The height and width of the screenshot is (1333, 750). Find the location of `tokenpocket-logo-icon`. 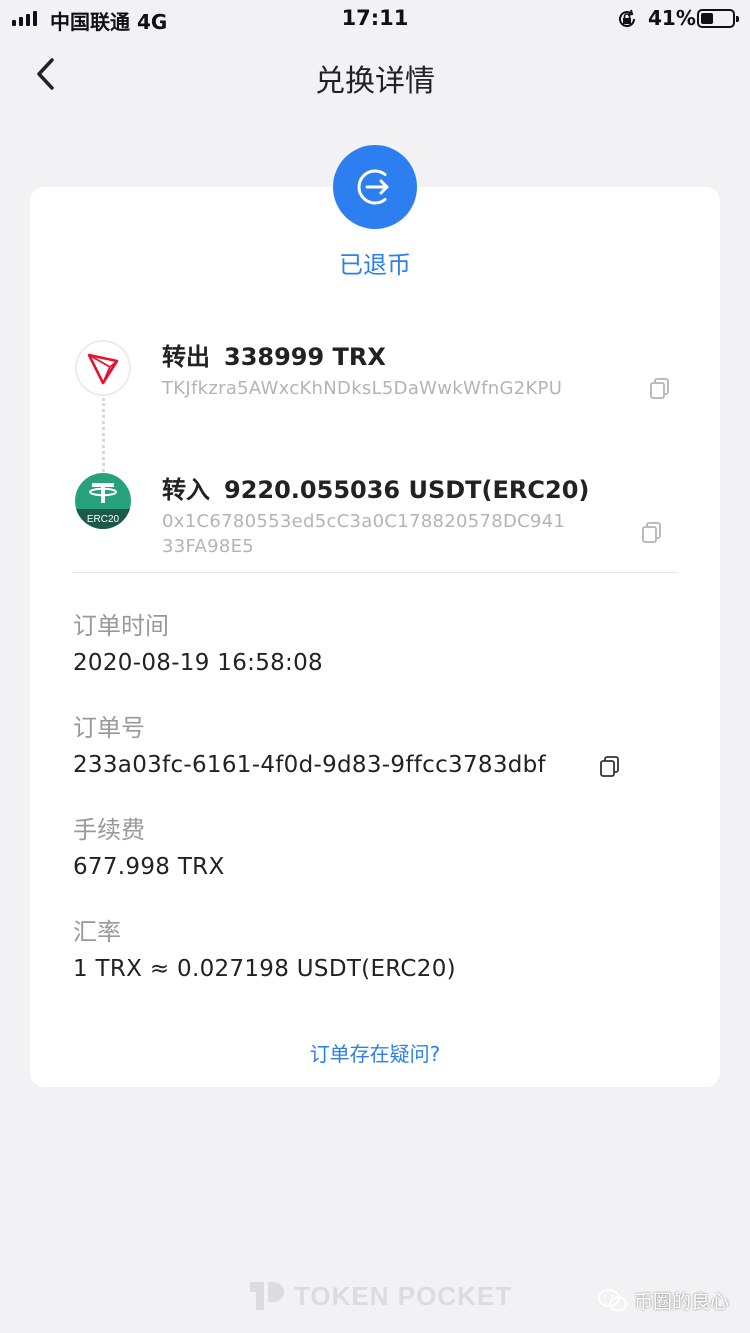

tokenpocket-logo-icon is located at coordinates (267, 1296).